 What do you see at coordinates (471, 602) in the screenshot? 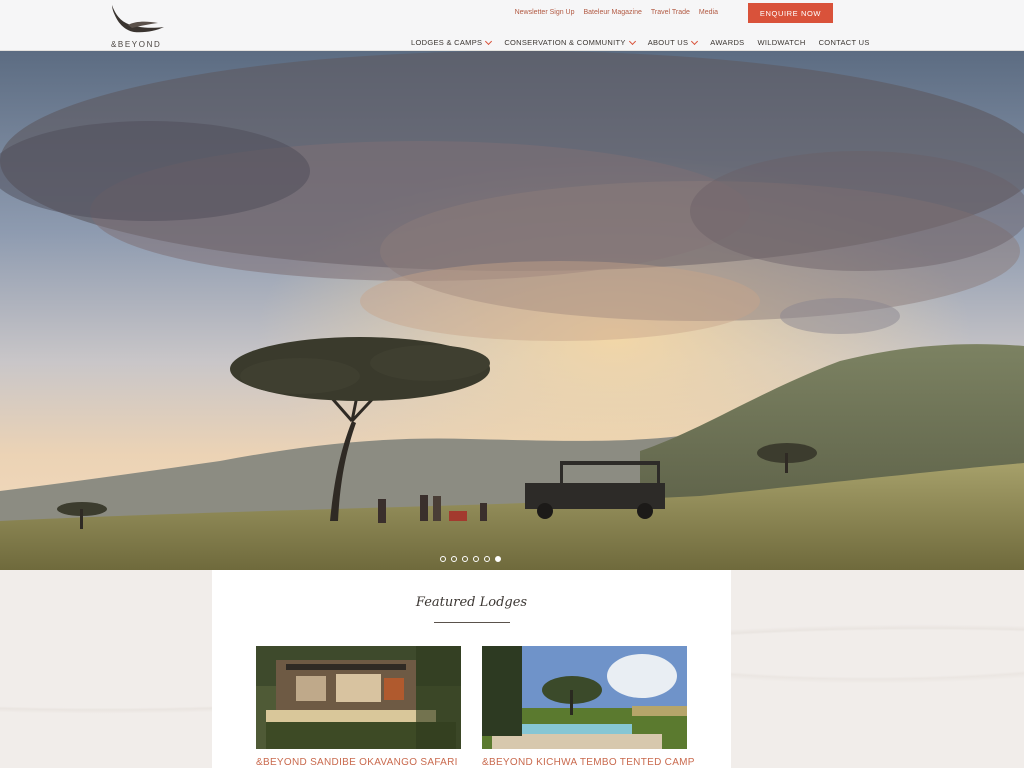
I see `featured-lodges-title: Featured Lodges` at bounding box center [471, 602].